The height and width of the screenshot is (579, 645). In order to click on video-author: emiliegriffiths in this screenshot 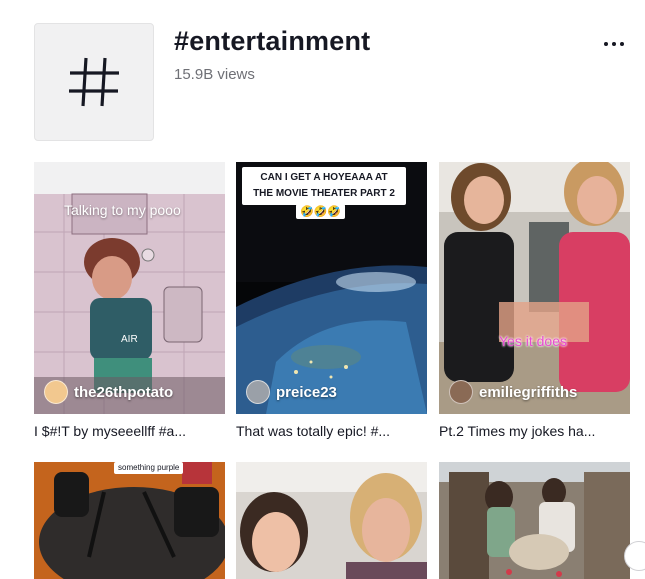, I will do `click(513, 392)`.